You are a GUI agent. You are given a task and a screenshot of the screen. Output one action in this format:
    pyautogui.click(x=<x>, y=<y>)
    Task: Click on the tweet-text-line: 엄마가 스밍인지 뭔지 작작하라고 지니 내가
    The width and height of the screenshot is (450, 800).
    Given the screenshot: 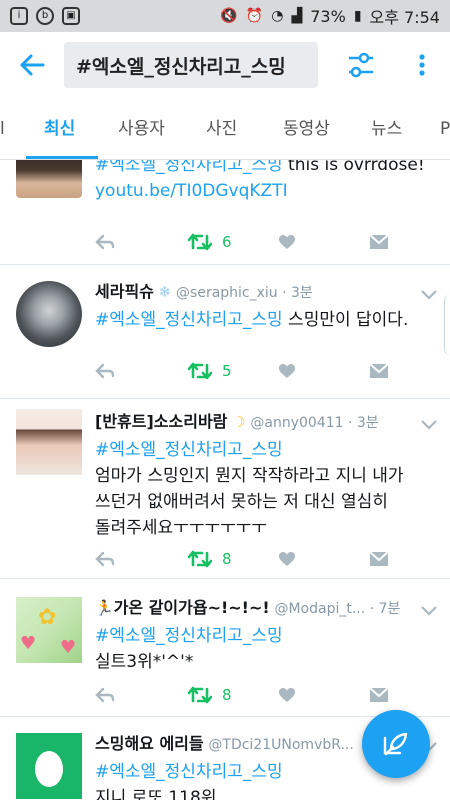 What is the action you would take?
    pyautogui.click(x=249, y=476)
    